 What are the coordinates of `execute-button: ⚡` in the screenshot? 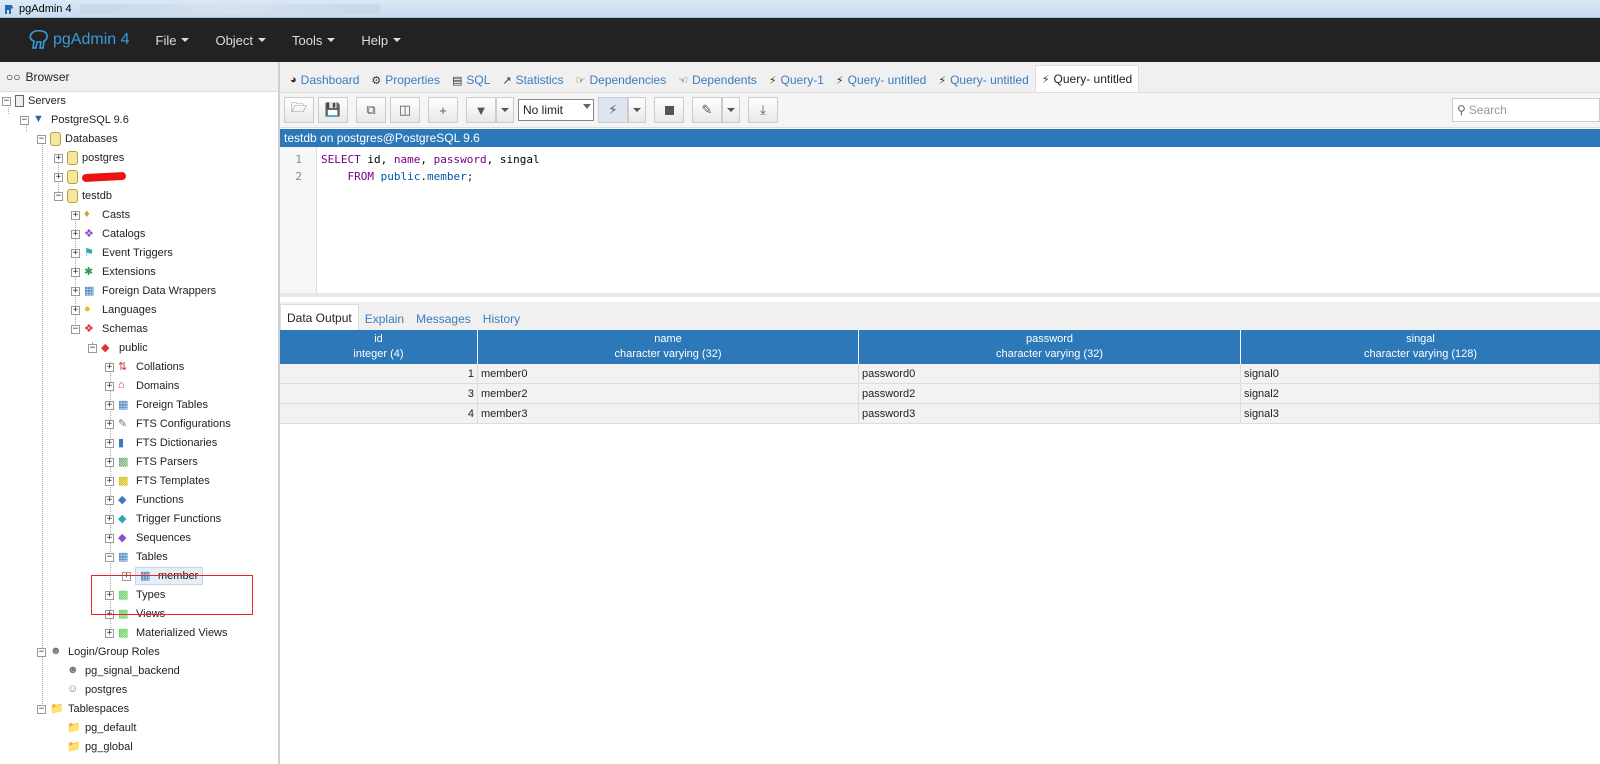 It's located at (613, 110).